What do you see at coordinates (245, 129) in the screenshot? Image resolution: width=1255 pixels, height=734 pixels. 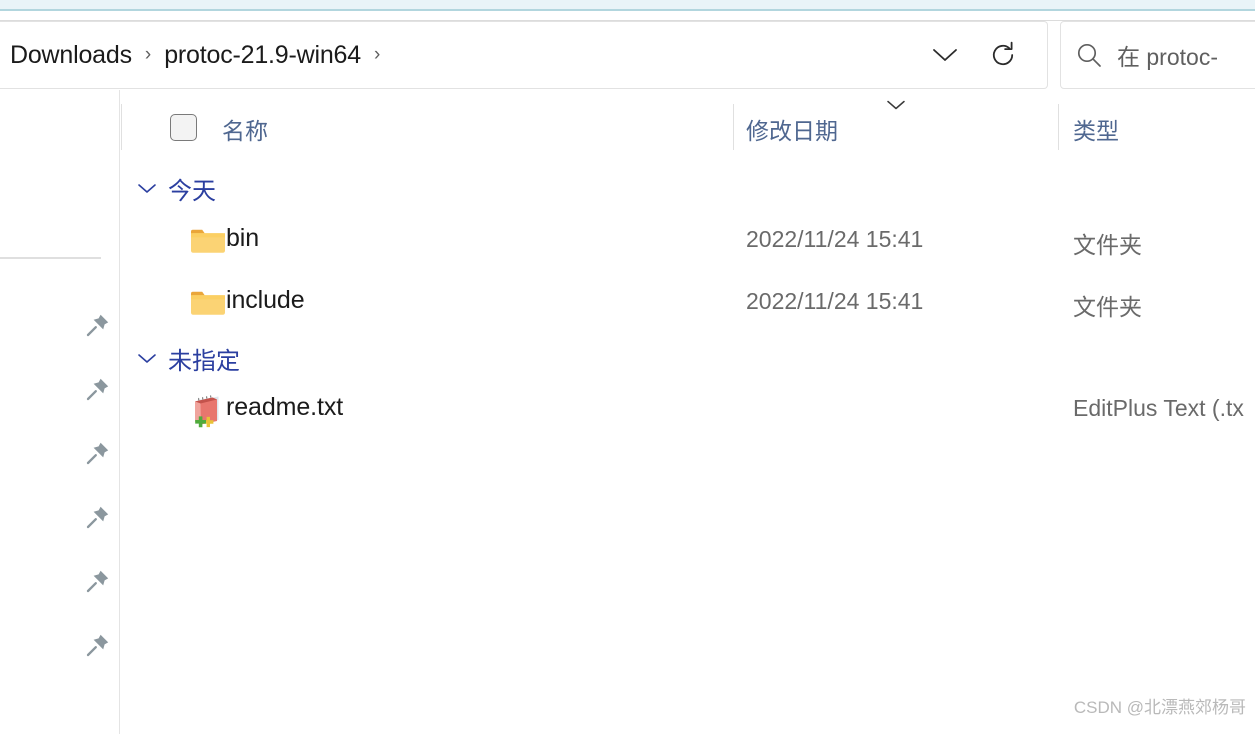 I see `column-header-name: 名称` at bounding box center [245, 129].